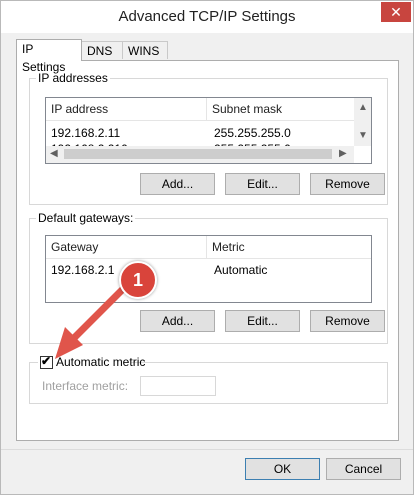 The width and height of the screenshot is (414, 496). I want to click on step-number-badge: 1, so click(138, 280).